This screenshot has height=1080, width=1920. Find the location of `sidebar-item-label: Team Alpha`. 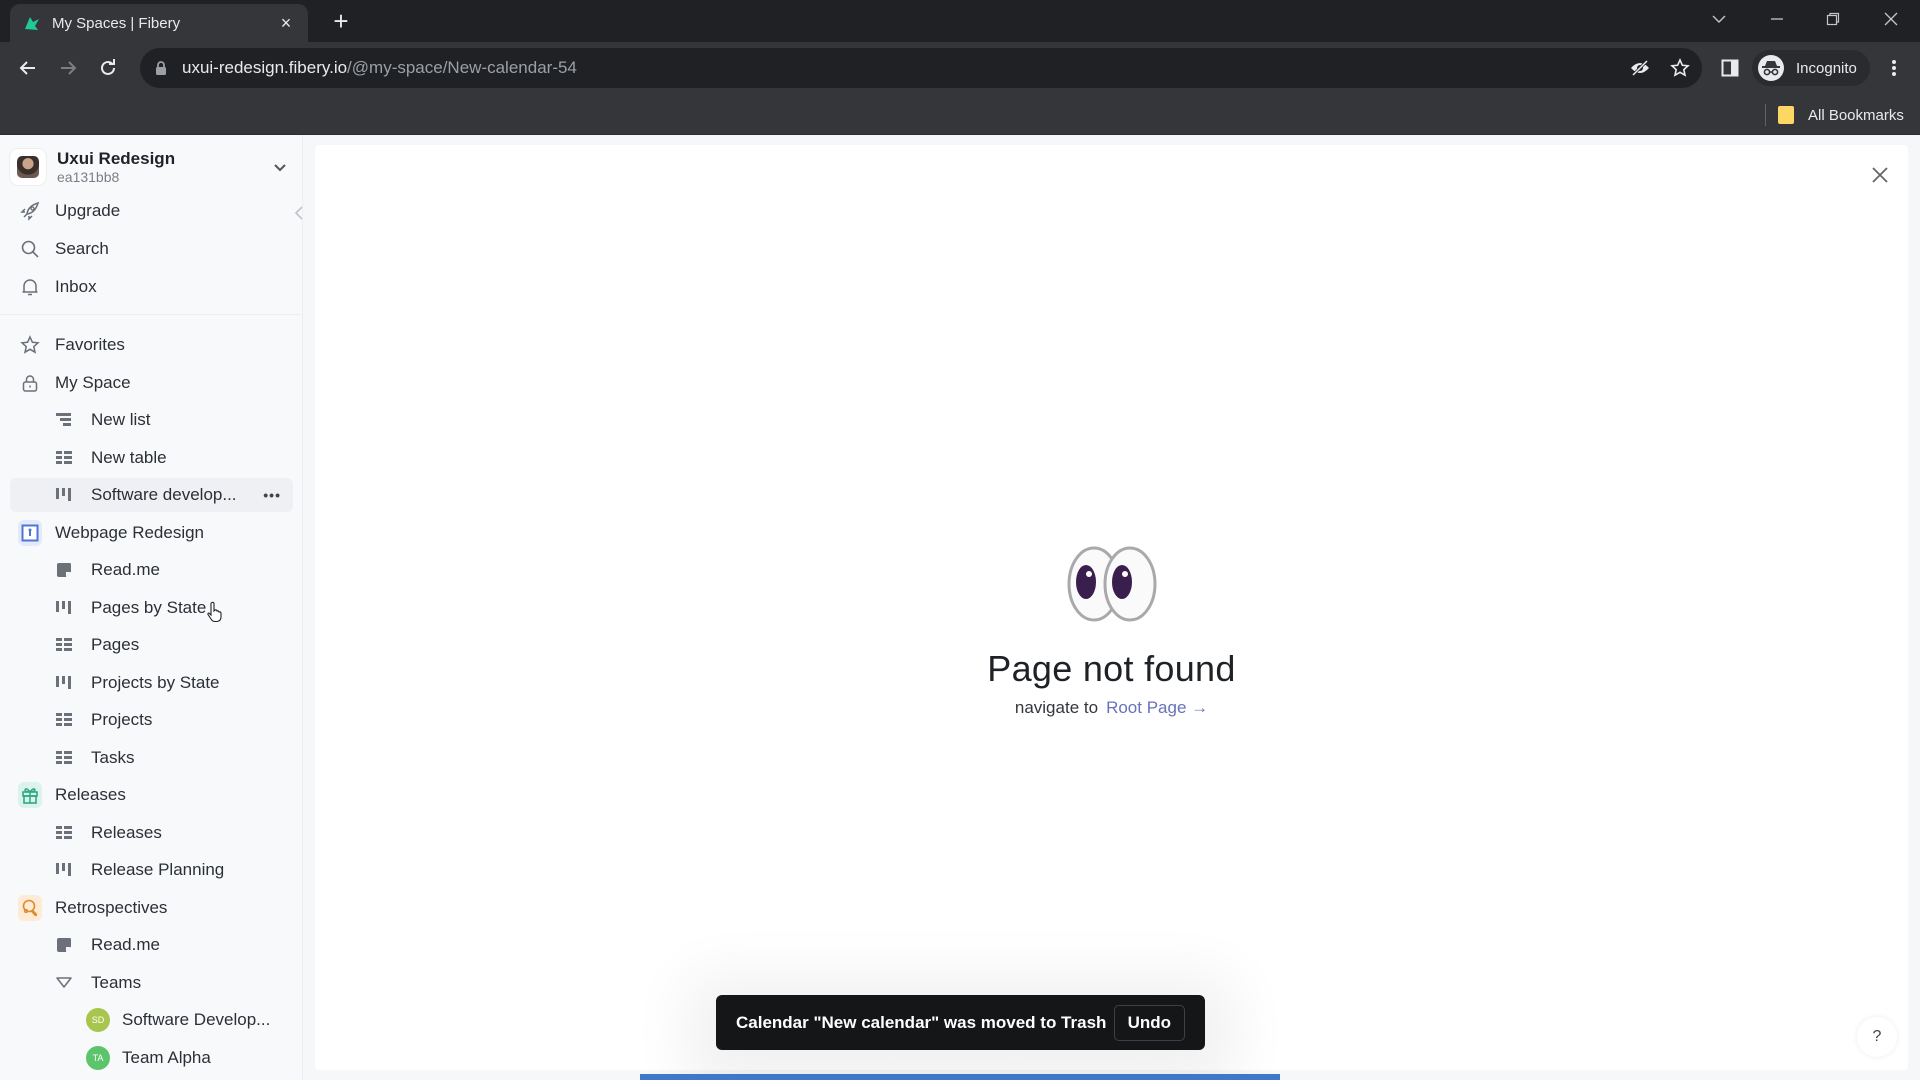

sidebar-item-label: Team Alpha is located at coordinates (166, 1057).